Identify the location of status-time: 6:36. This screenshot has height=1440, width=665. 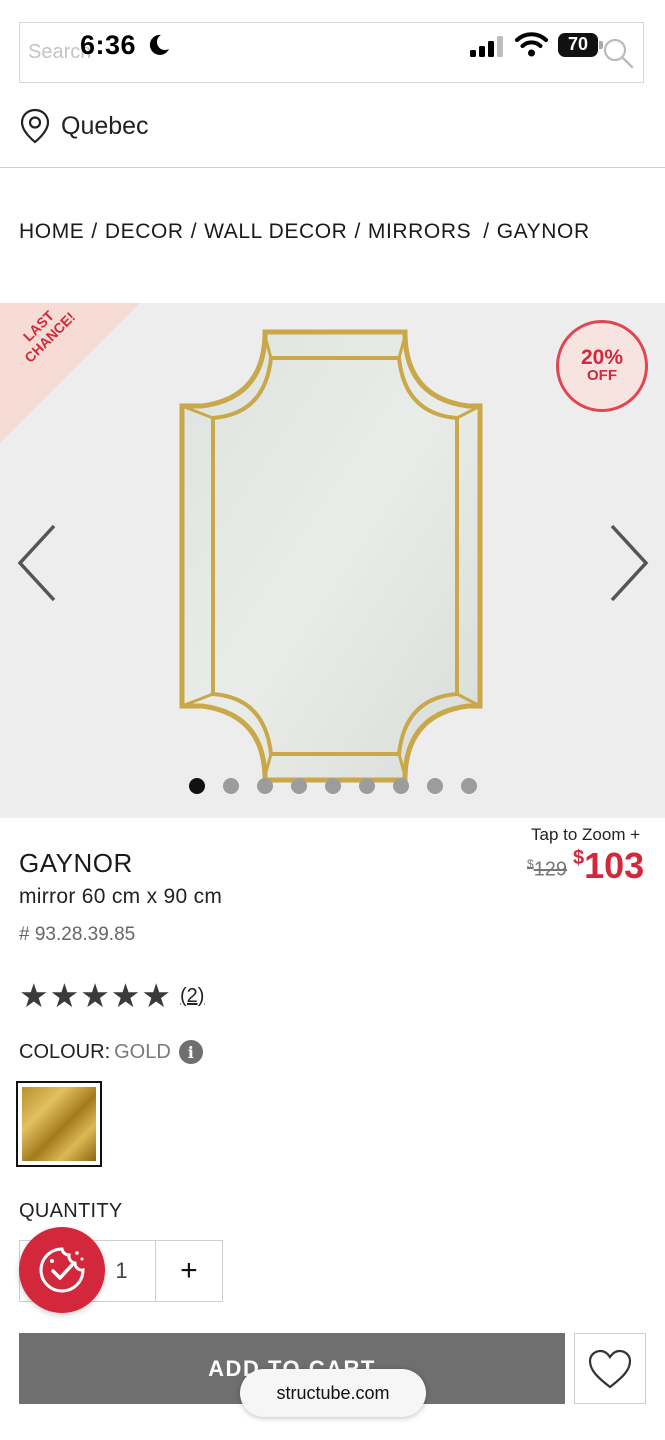
(108, 45).